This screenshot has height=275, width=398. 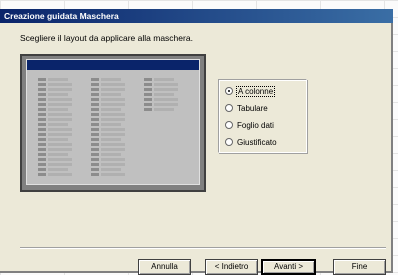 What do you see at coordinates (255, 91) in the screenshot?
I see `layout-option-label: A colonne` at bounding box center [255, 91].